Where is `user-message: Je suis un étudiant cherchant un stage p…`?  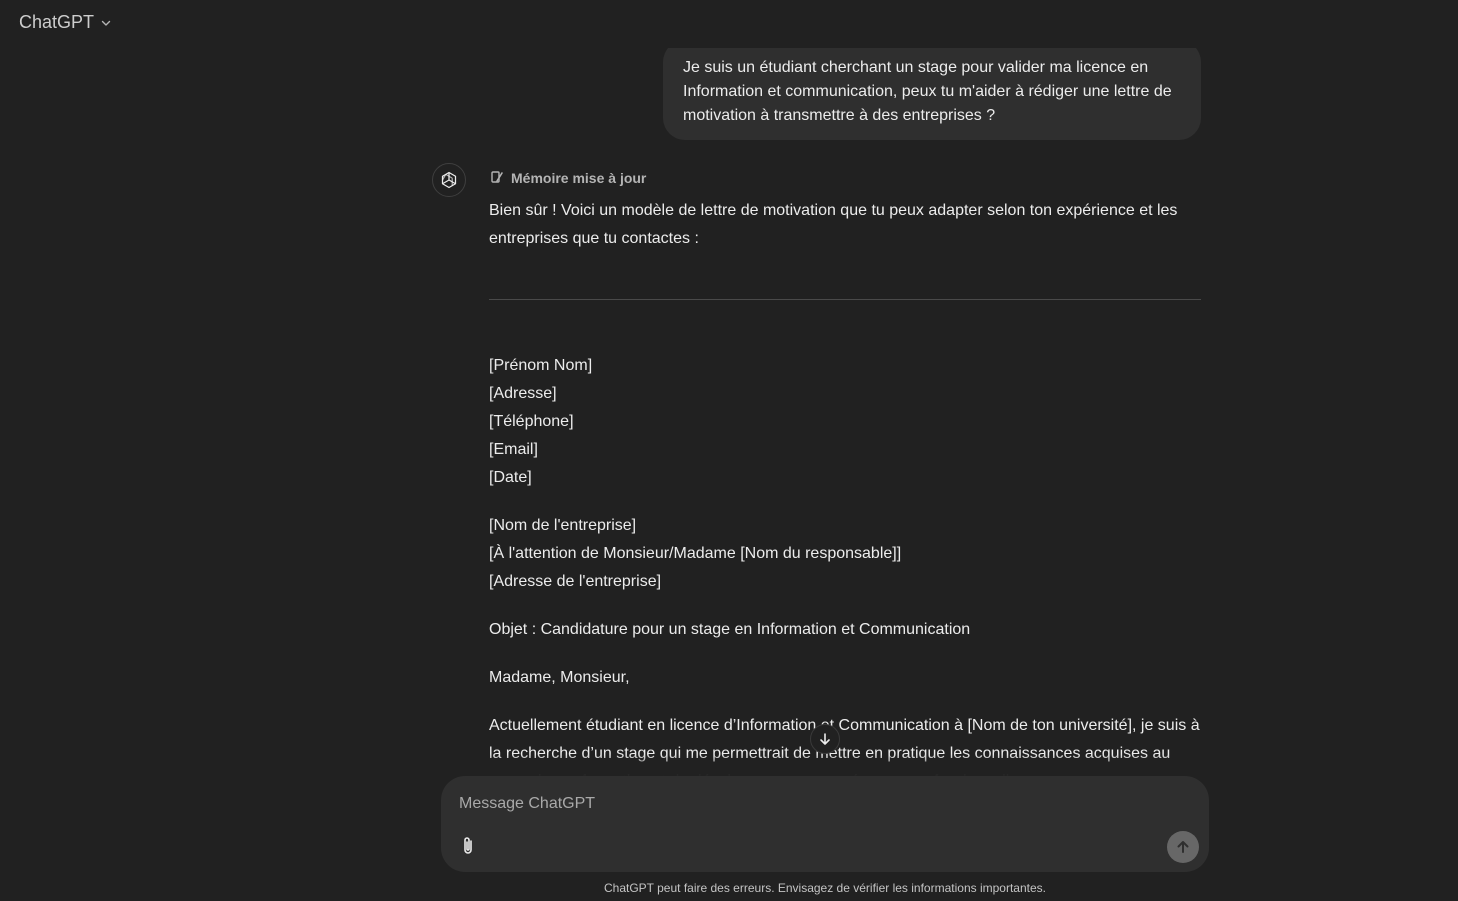 user-message: Je suis un étudiant cherchant un stage p… is located at coordinates (932, 94).